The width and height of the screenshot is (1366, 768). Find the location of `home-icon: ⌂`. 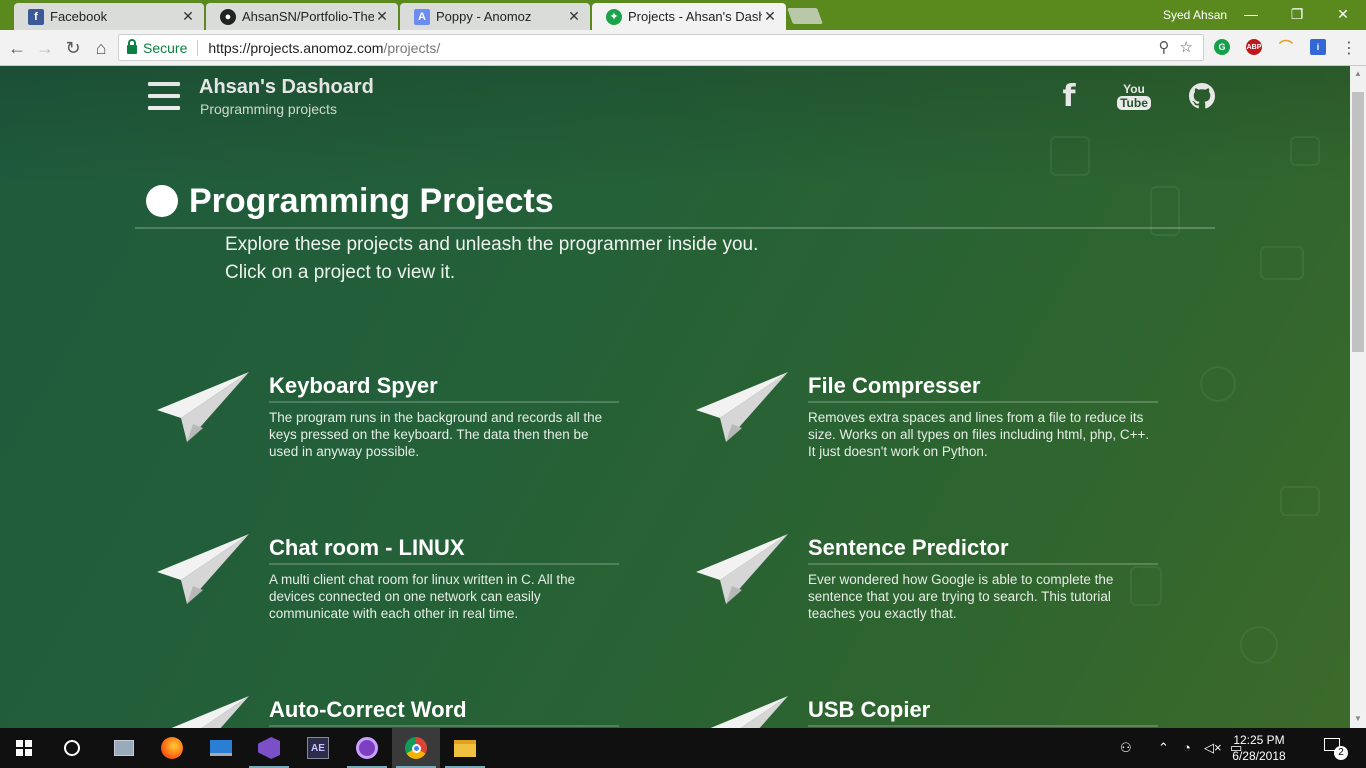

home-icon: ⌂ is located at coordinates (101, 48).